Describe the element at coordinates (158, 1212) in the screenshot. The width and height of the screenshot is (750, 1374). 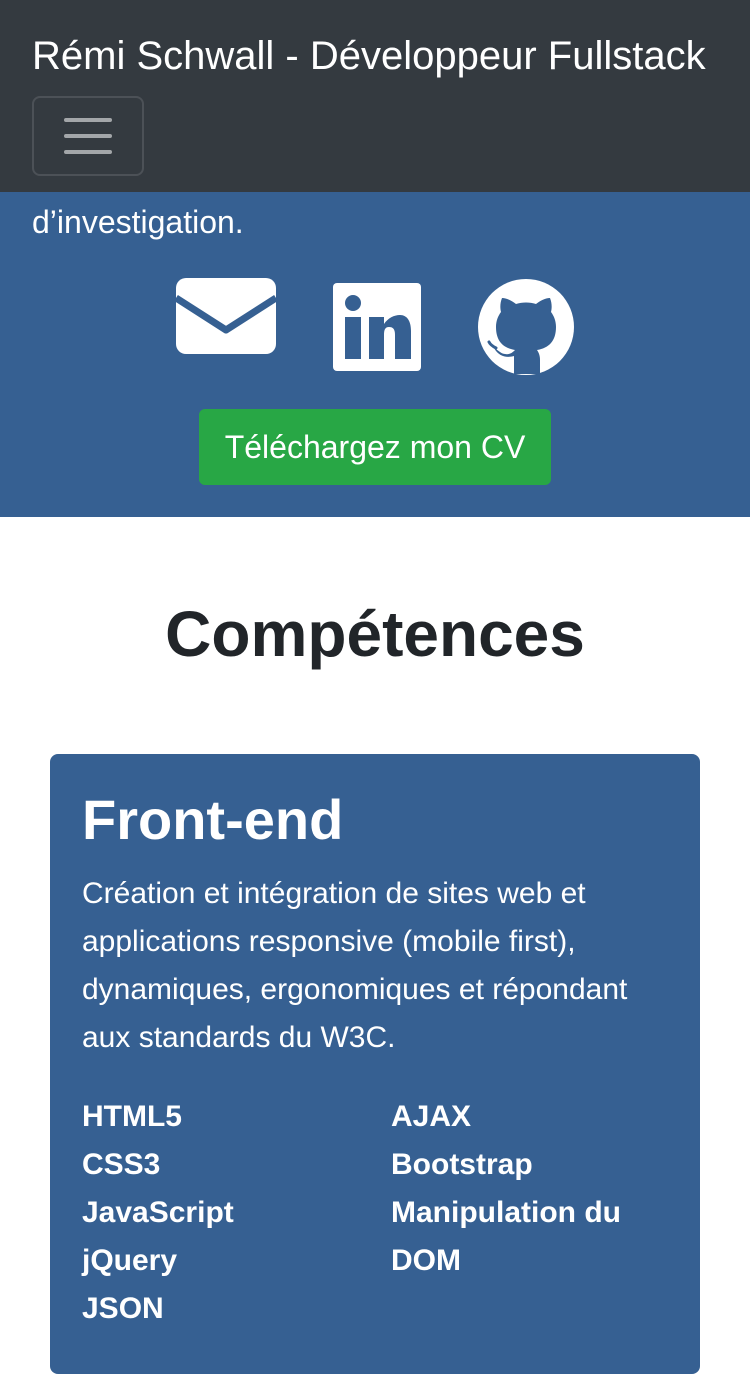
I see `skill-item: JavaScript` at that location.